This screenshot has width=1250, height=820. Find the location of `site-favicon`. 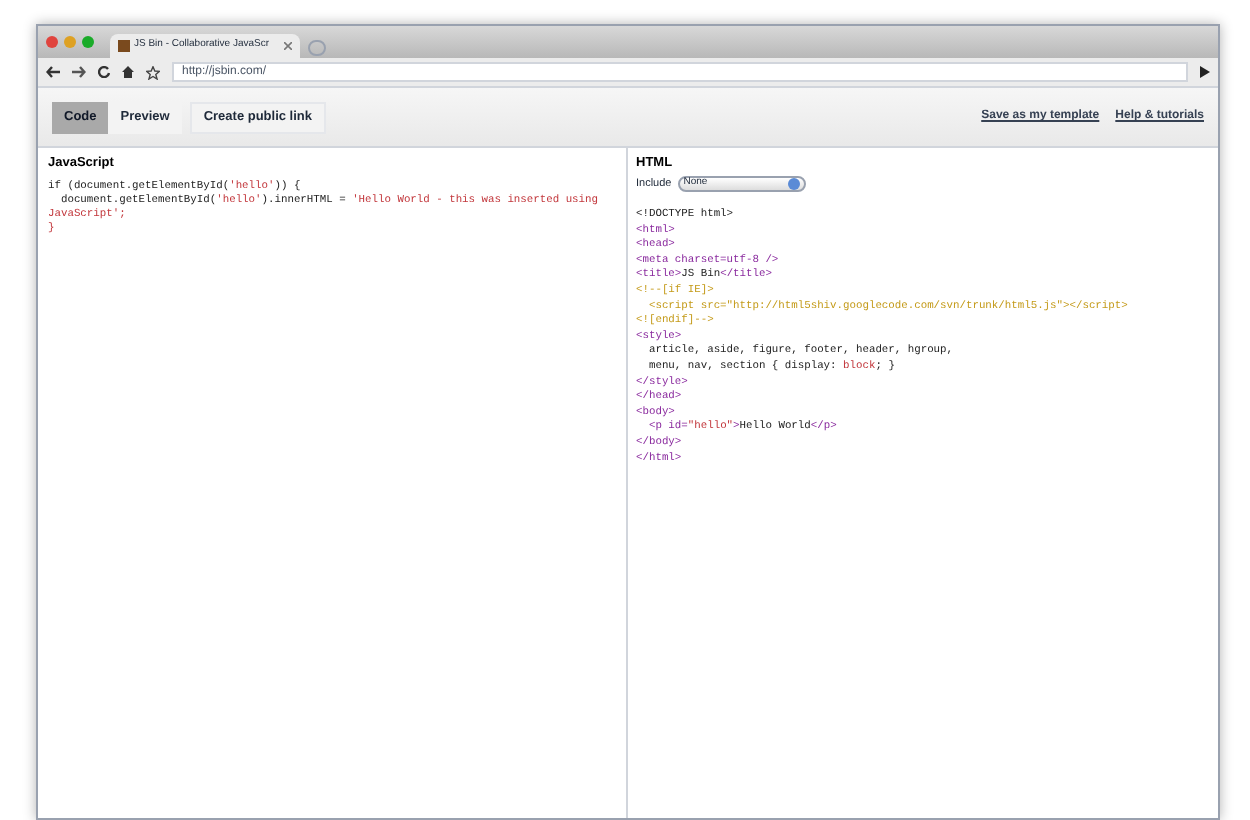

site-favicon is located at coordinates (124, 46).